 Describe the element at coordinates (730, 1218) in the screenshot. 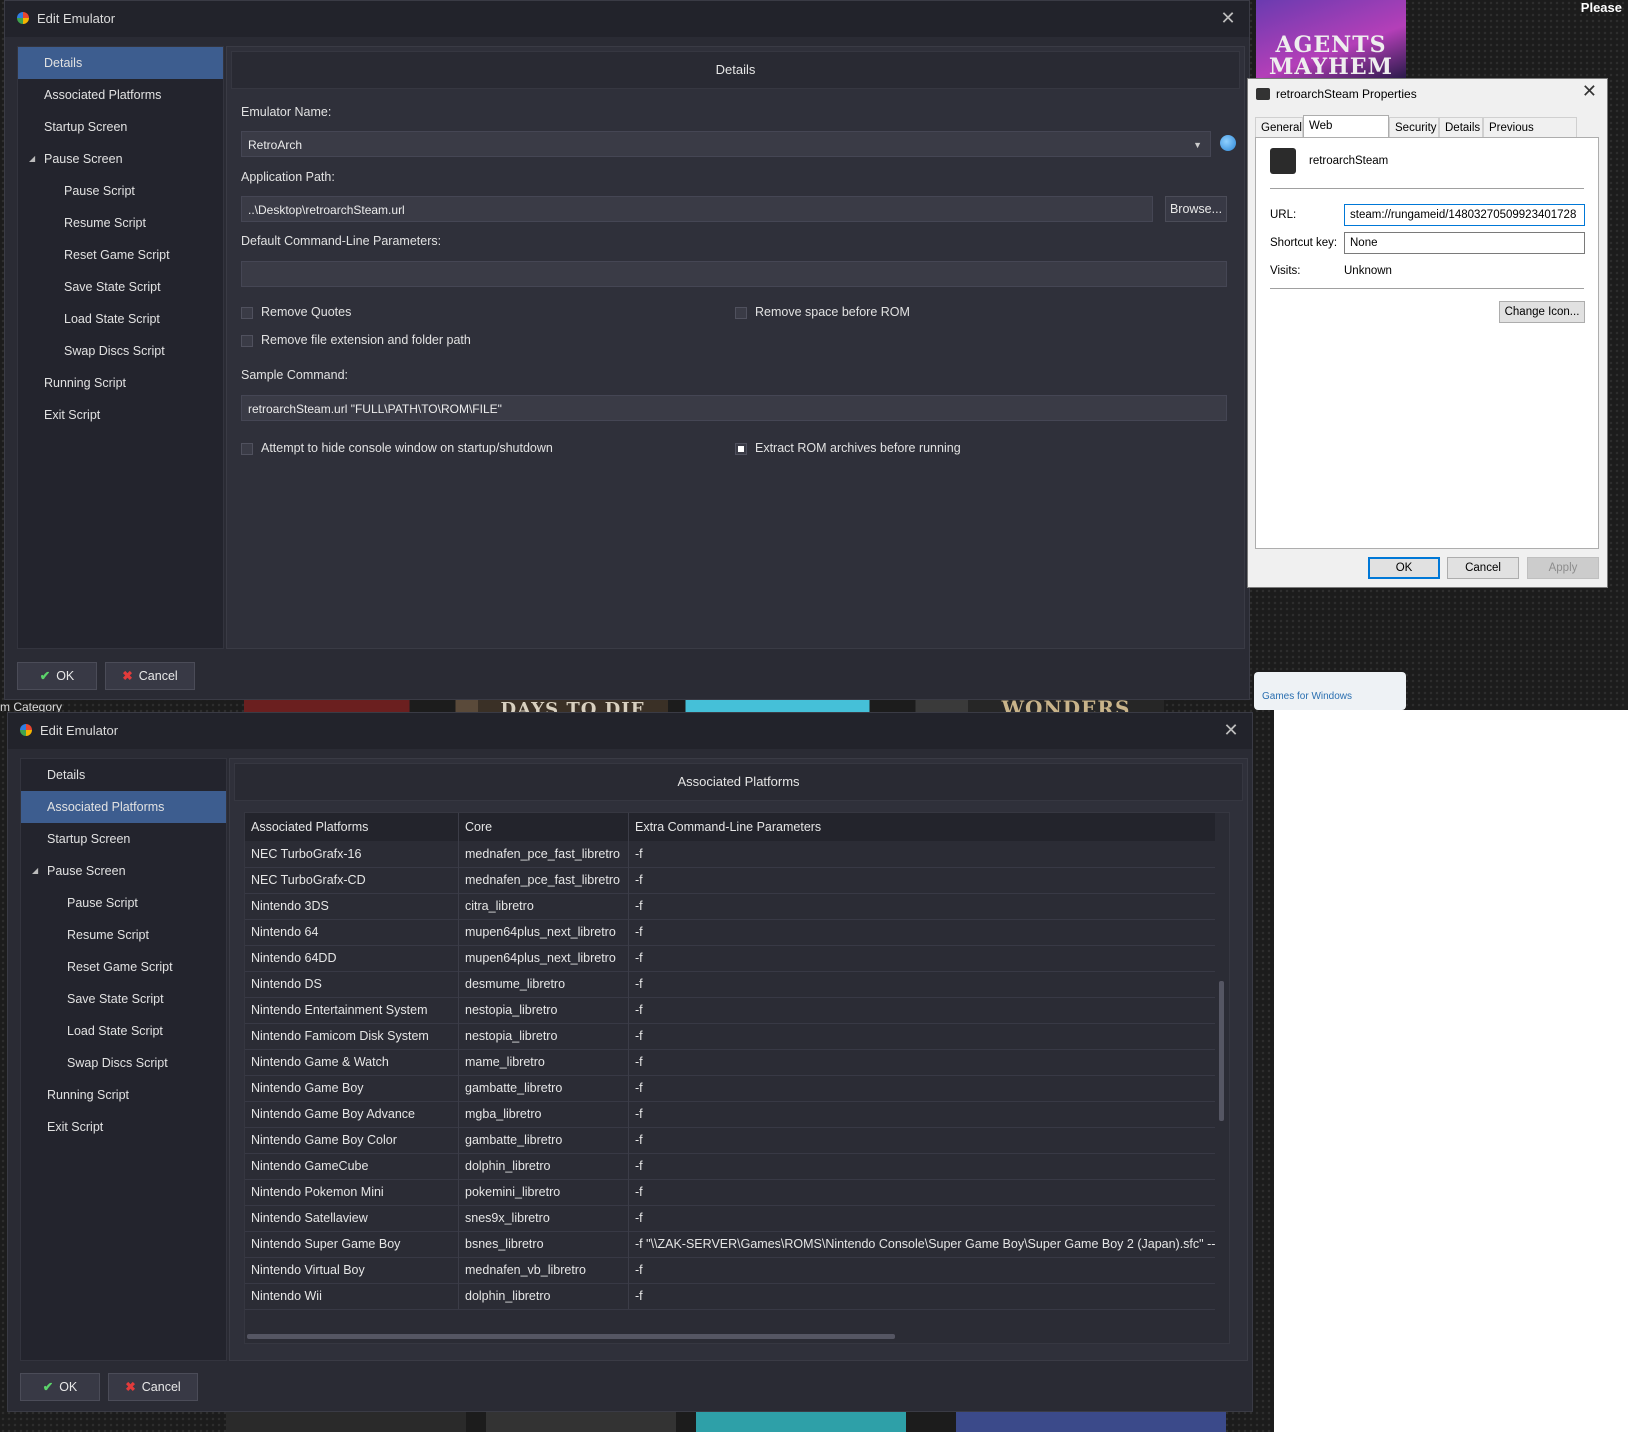

I see `table-row: Nintendo Satellaview snes9x_libretro -f` at that location.